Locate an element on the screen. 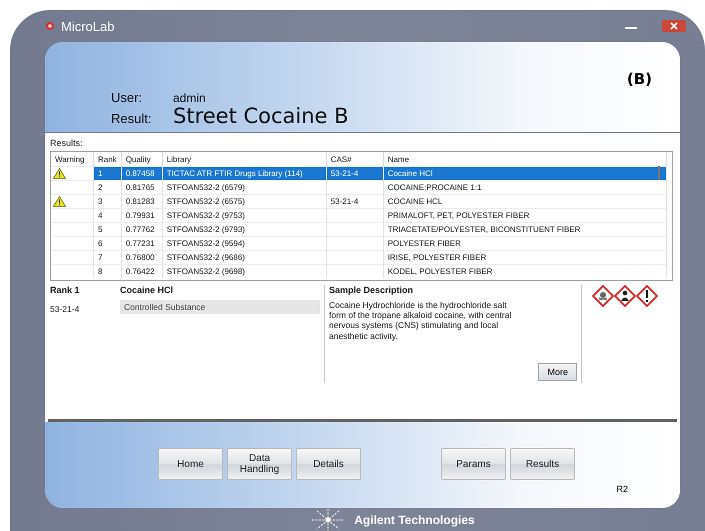 This screenshot has height=531, width=705. table-cell: 5 is located at coordinates (108, 229).